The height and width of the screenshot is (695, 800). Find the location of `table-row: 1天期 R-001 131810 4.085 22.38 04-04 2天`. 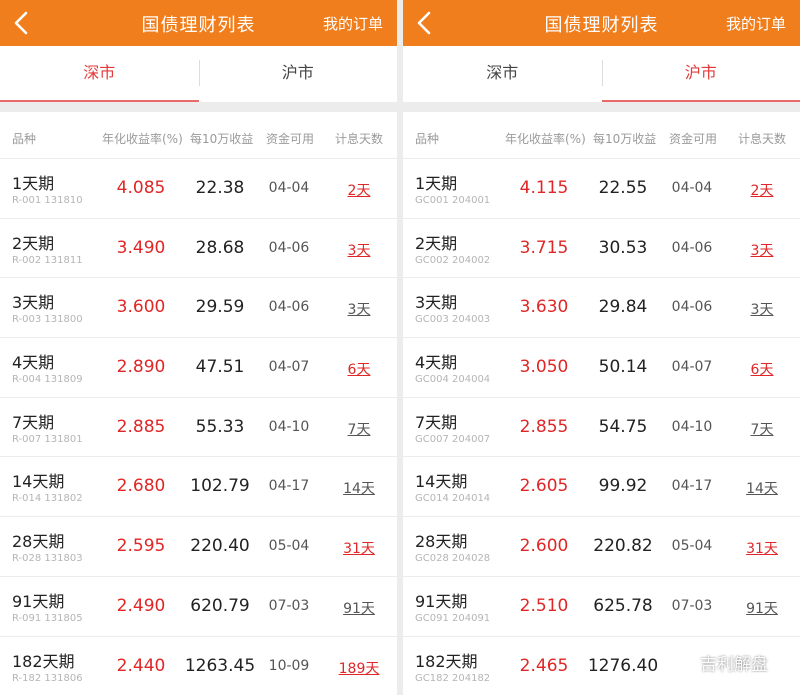

table-row: 1天期 R-001 131810 4.085 22.38 04-04 2天 is located at coordinates (198, 189).